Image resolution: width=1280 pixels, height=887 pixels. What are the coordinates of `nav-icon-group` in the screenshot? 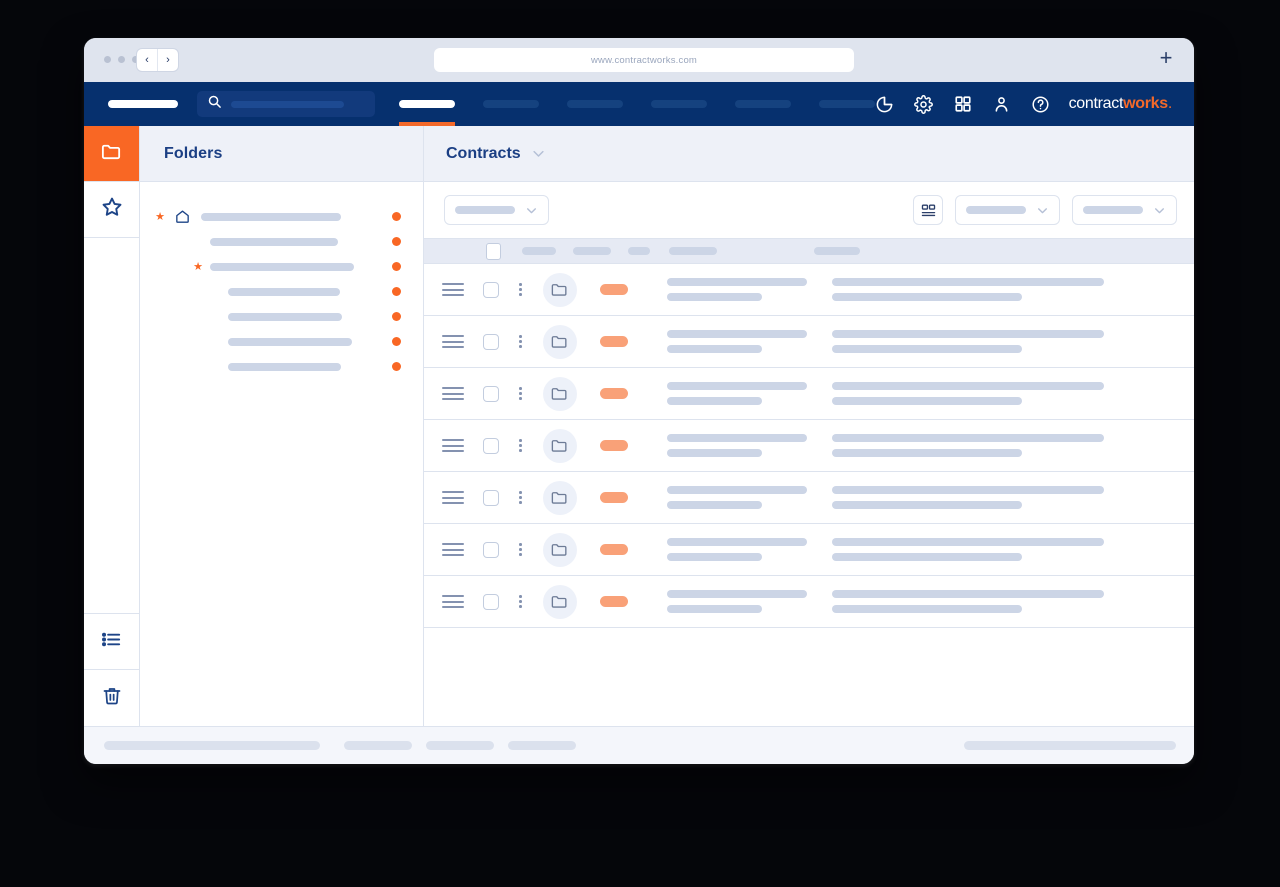 It's located at (972, 104).